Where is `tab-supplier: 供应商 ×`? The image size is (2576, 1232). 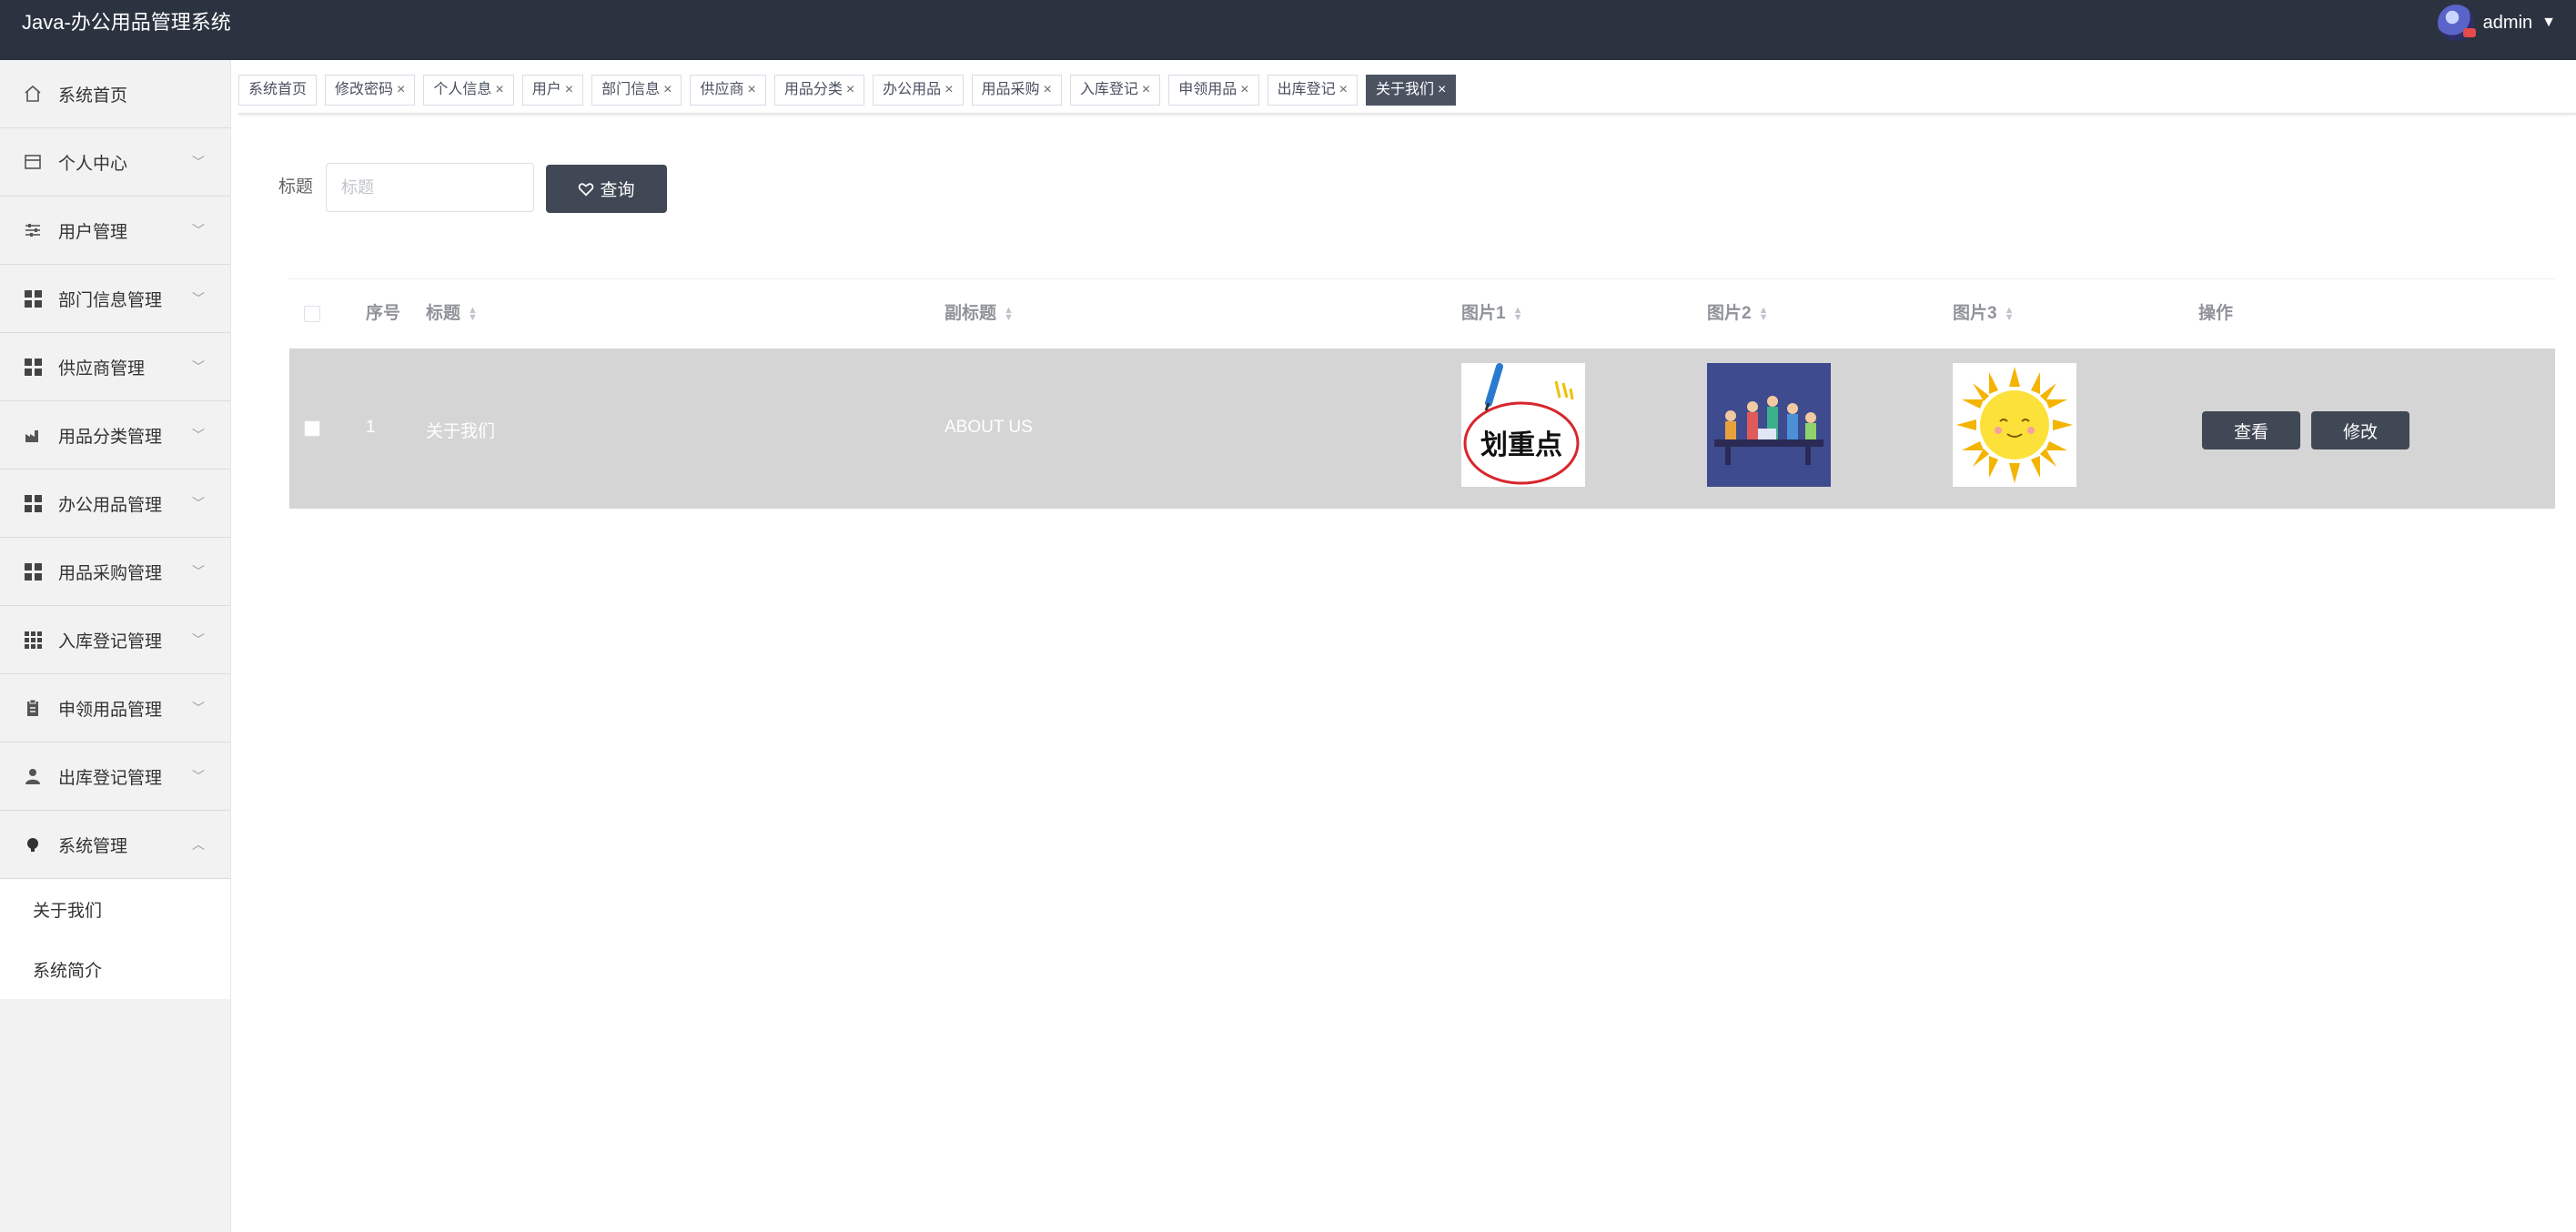 tab-supplier: 供应商 × is located at coordinates (728, 90).